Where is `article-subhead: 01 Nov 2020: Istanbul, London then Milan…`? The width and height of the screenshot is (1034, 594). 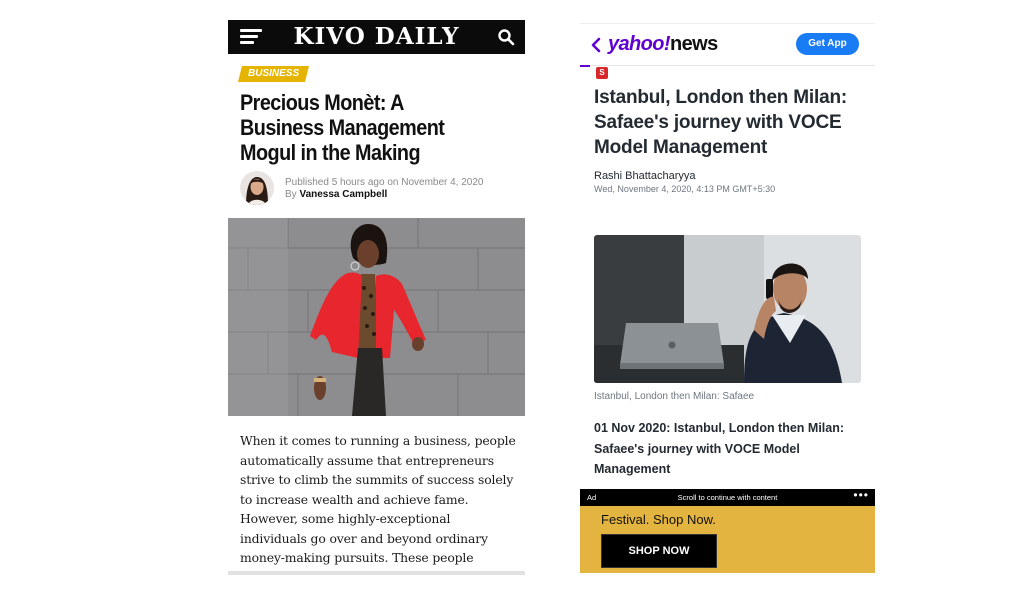 article-subhead: 01 Nov 2020: Istanbul, London then Milan… is located at coordinates (719, 448).